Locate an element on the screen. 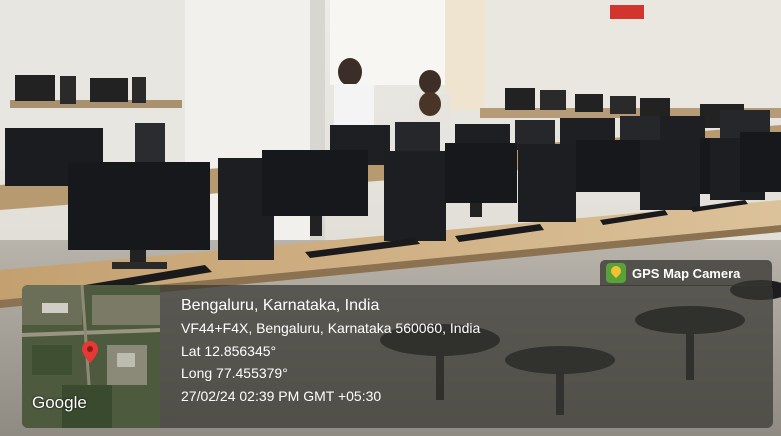 This screenshot has height=436, width=781. satellite-map-thumbnail: Google is located at coordinates (91, 356).